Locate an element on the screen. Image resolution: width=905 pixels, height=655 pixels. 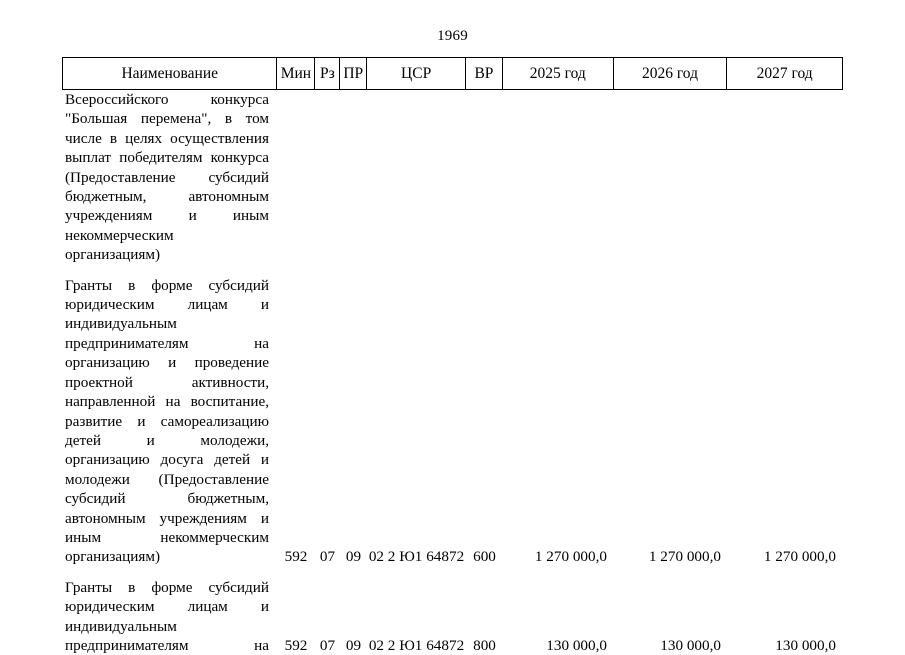
column-header-year-2026: 2026 год is located at coordinates (671, 73).